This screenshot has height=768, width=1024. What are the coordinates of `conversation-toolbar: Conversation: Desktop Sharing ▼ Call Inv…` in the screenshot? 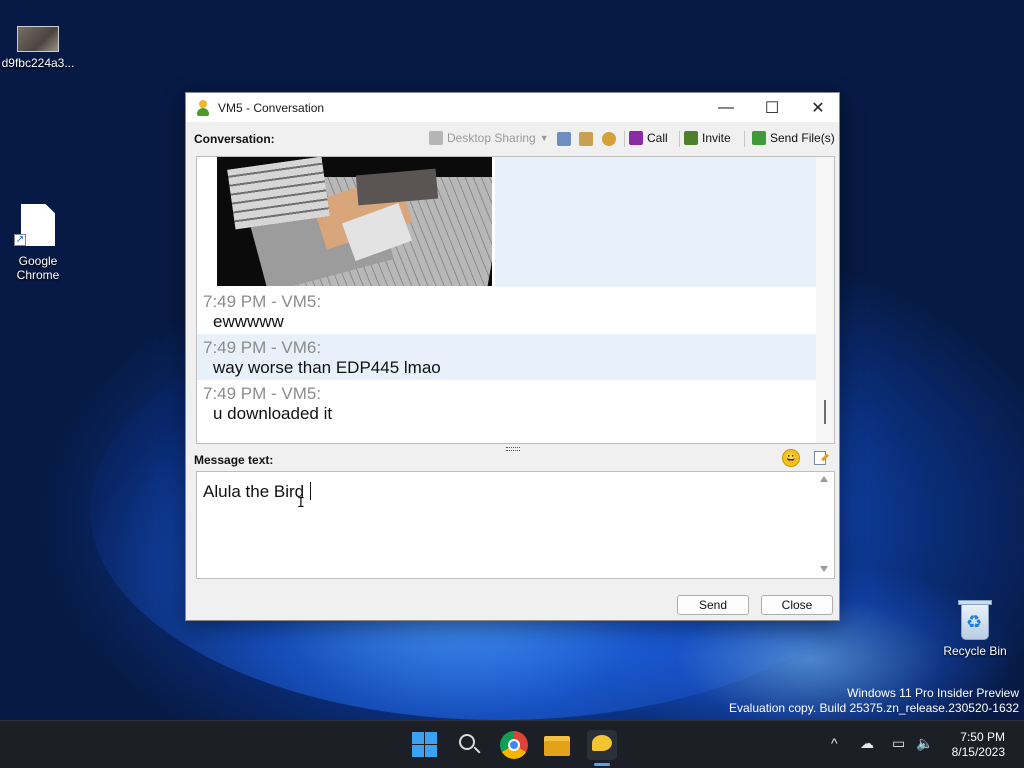 It's located at (512, 139).